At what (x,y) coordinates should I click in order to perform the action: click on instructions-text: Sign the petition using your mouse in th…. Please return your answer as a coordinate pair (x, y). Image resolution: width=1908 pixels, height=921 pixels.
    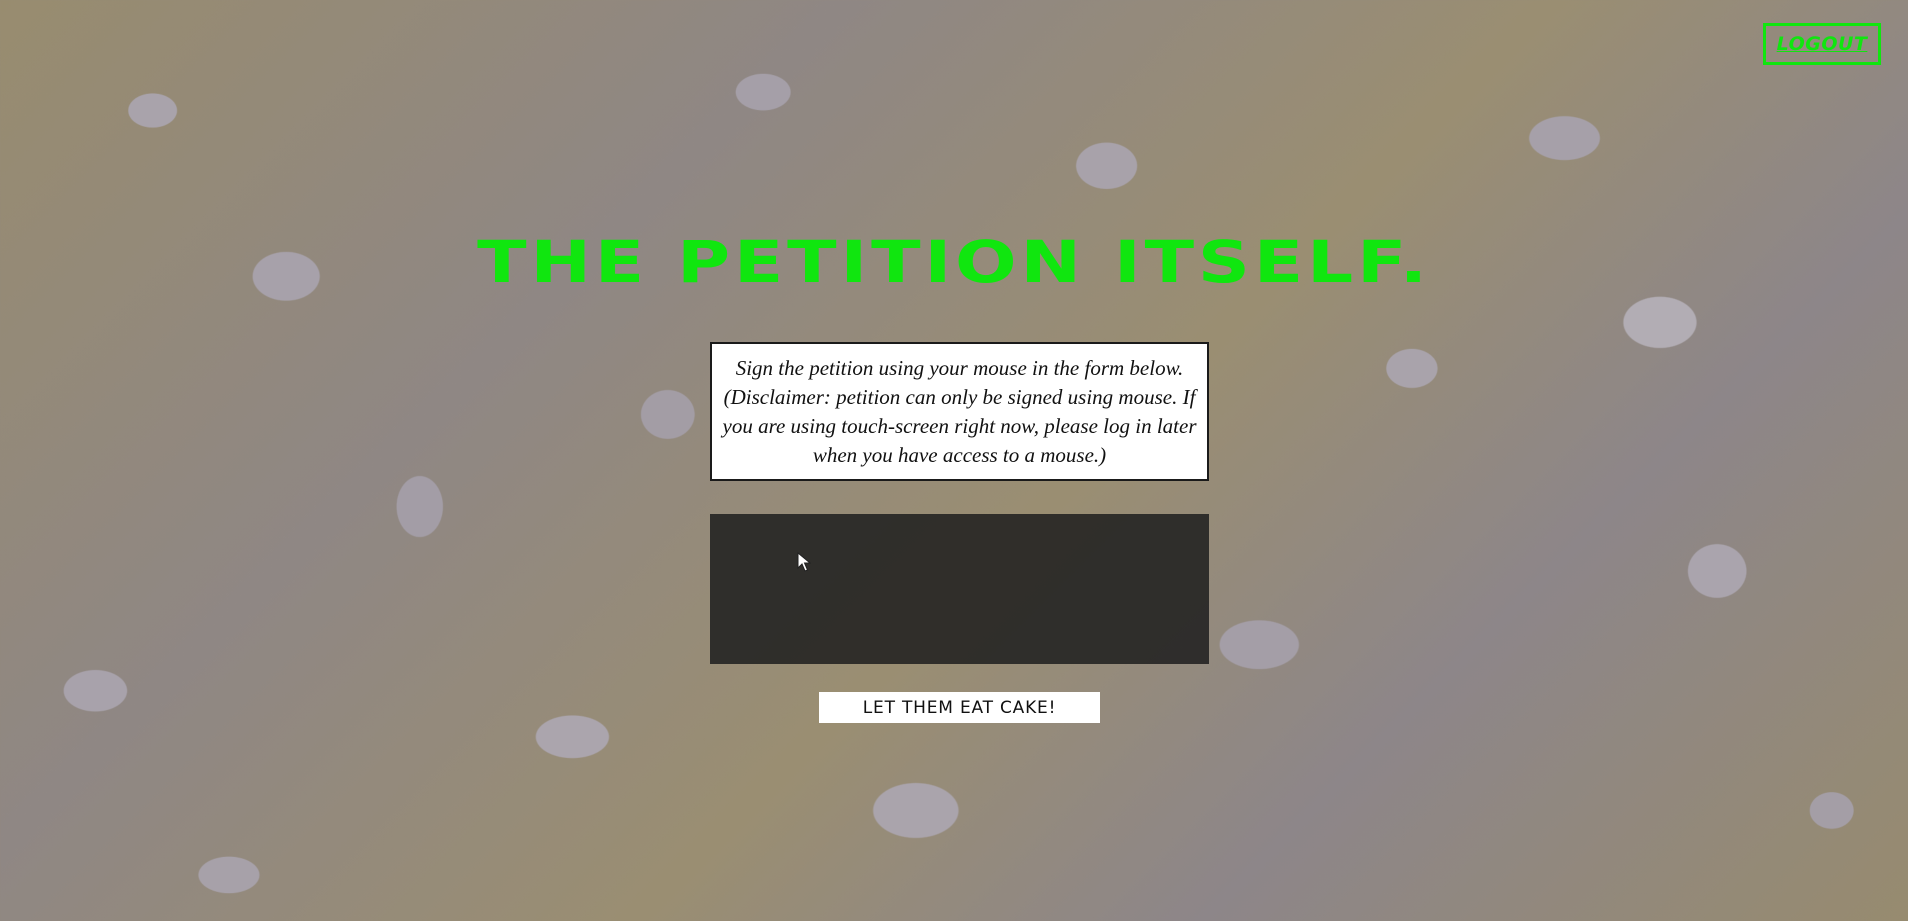
    Looking at the image, I should click on (959, 411).